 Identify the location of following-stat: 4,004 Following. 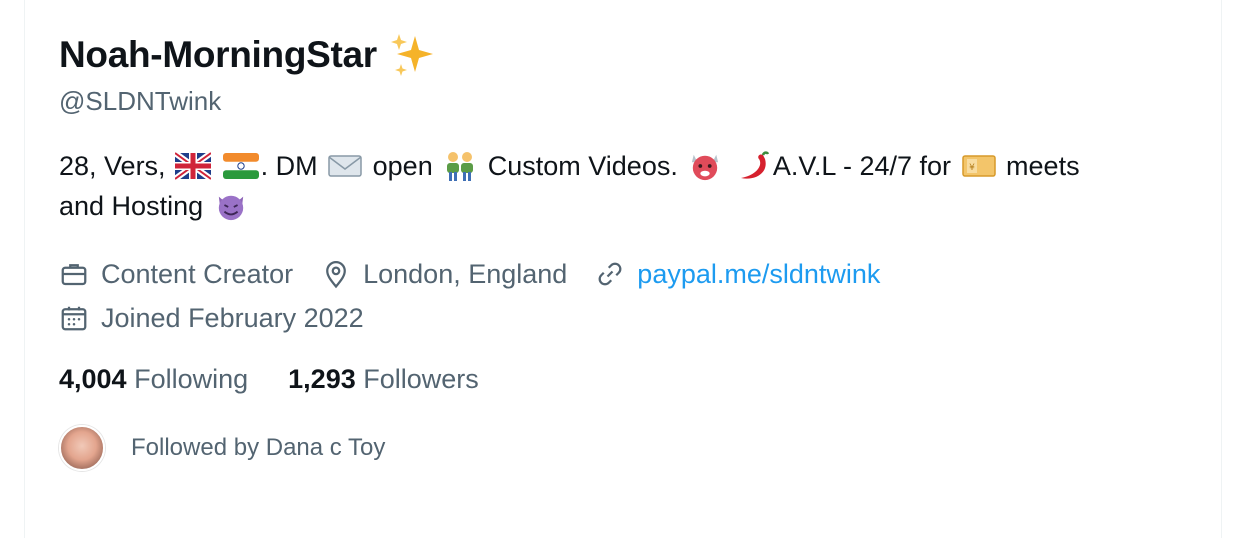
(153, 379).